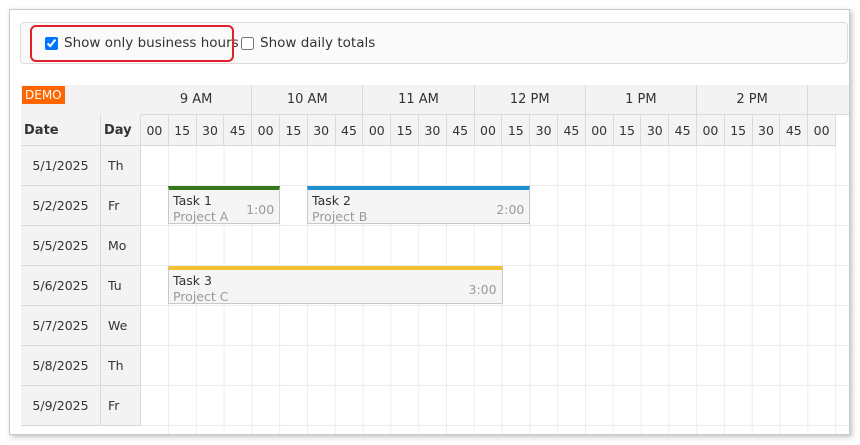 The width and height of the screenshot is (860, 445). I want to click on event-task-1: Task 1 Project A 1:00, so click(224, 205).